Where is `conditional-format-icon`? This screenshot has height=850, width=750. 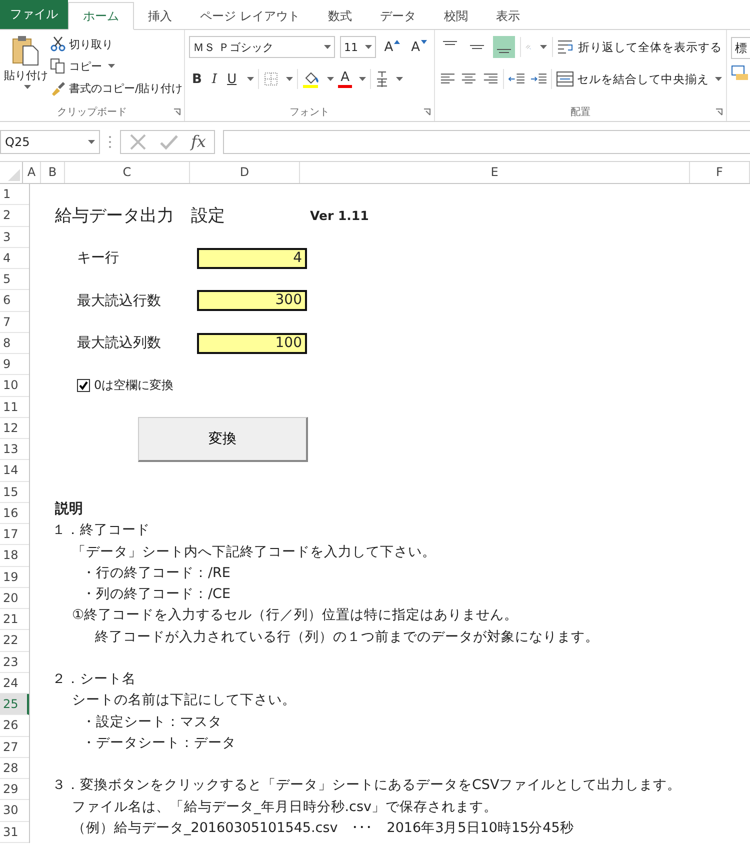
conditional-format-icon is located at coordinates (740, 73).